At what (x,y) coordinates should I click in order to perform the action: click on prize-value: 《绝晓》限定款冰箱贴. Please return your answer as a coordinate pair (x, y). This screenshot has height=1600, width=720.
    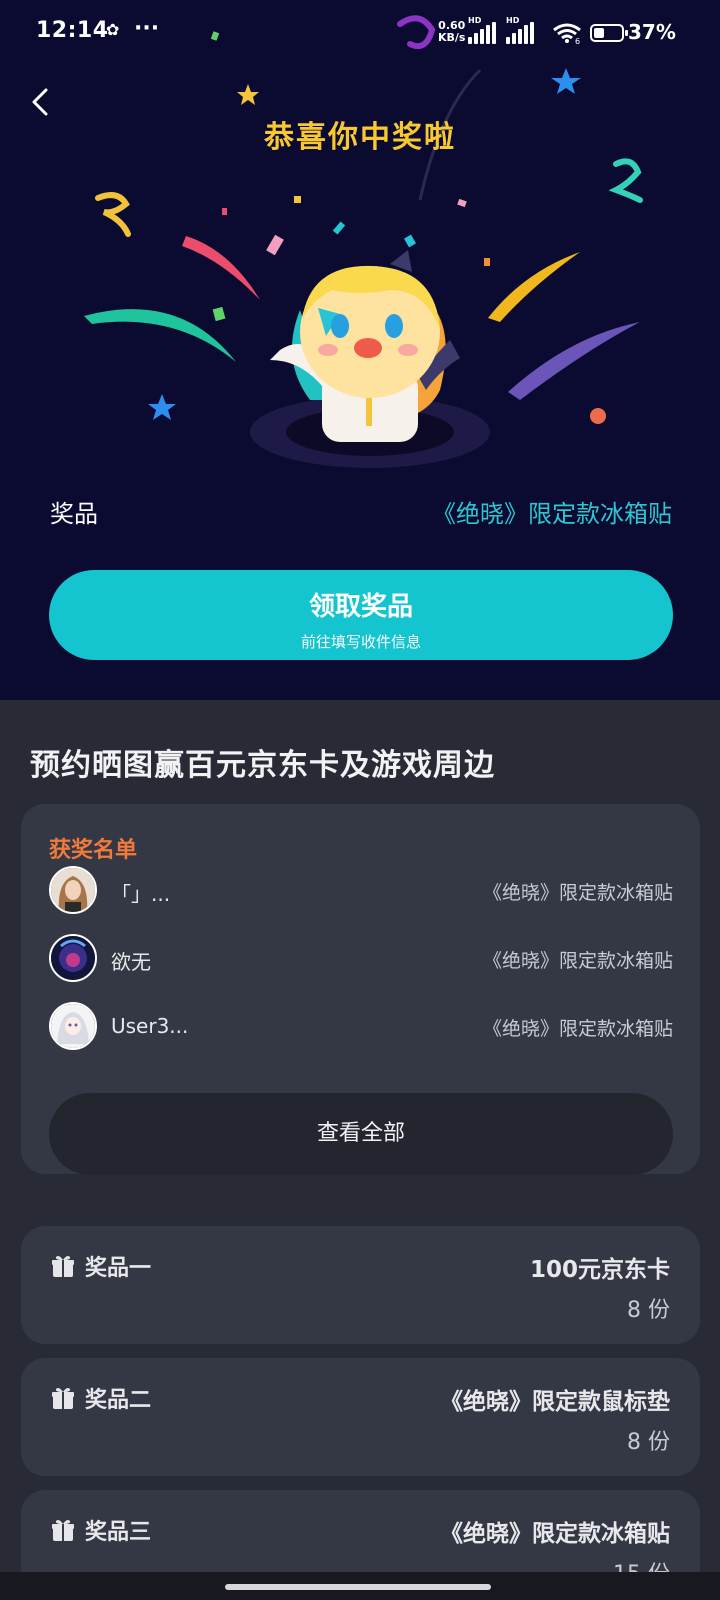
    Looking at the image, I should click on (552, 514).